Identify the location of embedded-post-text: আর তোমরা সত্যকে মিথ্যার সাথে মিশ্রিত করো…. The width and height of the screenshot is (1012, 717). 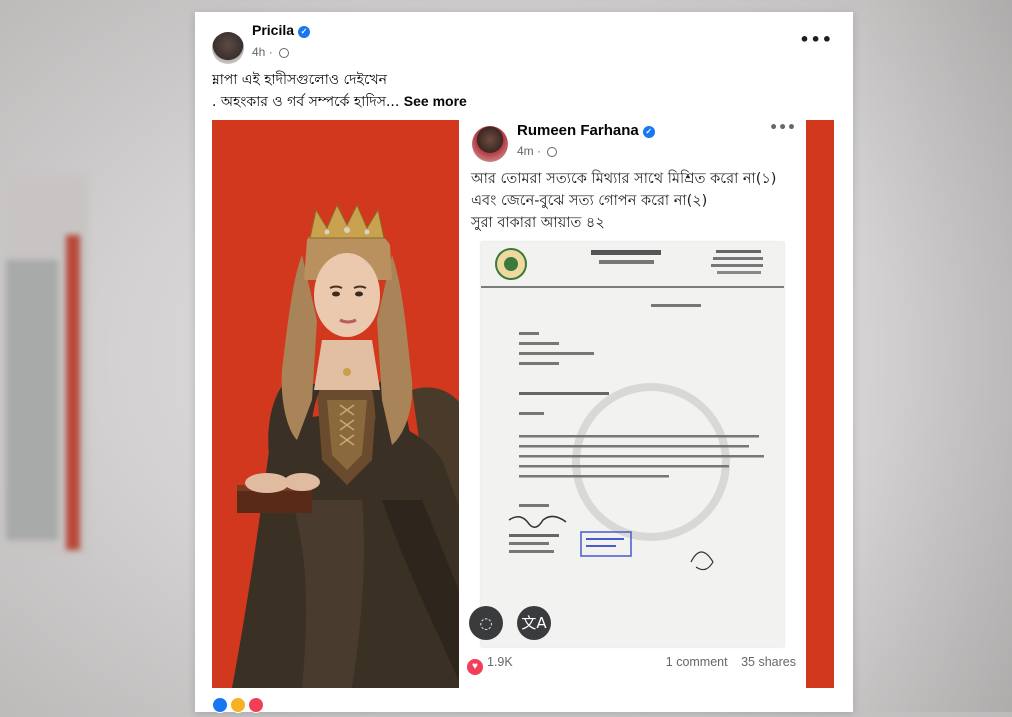
(623, 201).